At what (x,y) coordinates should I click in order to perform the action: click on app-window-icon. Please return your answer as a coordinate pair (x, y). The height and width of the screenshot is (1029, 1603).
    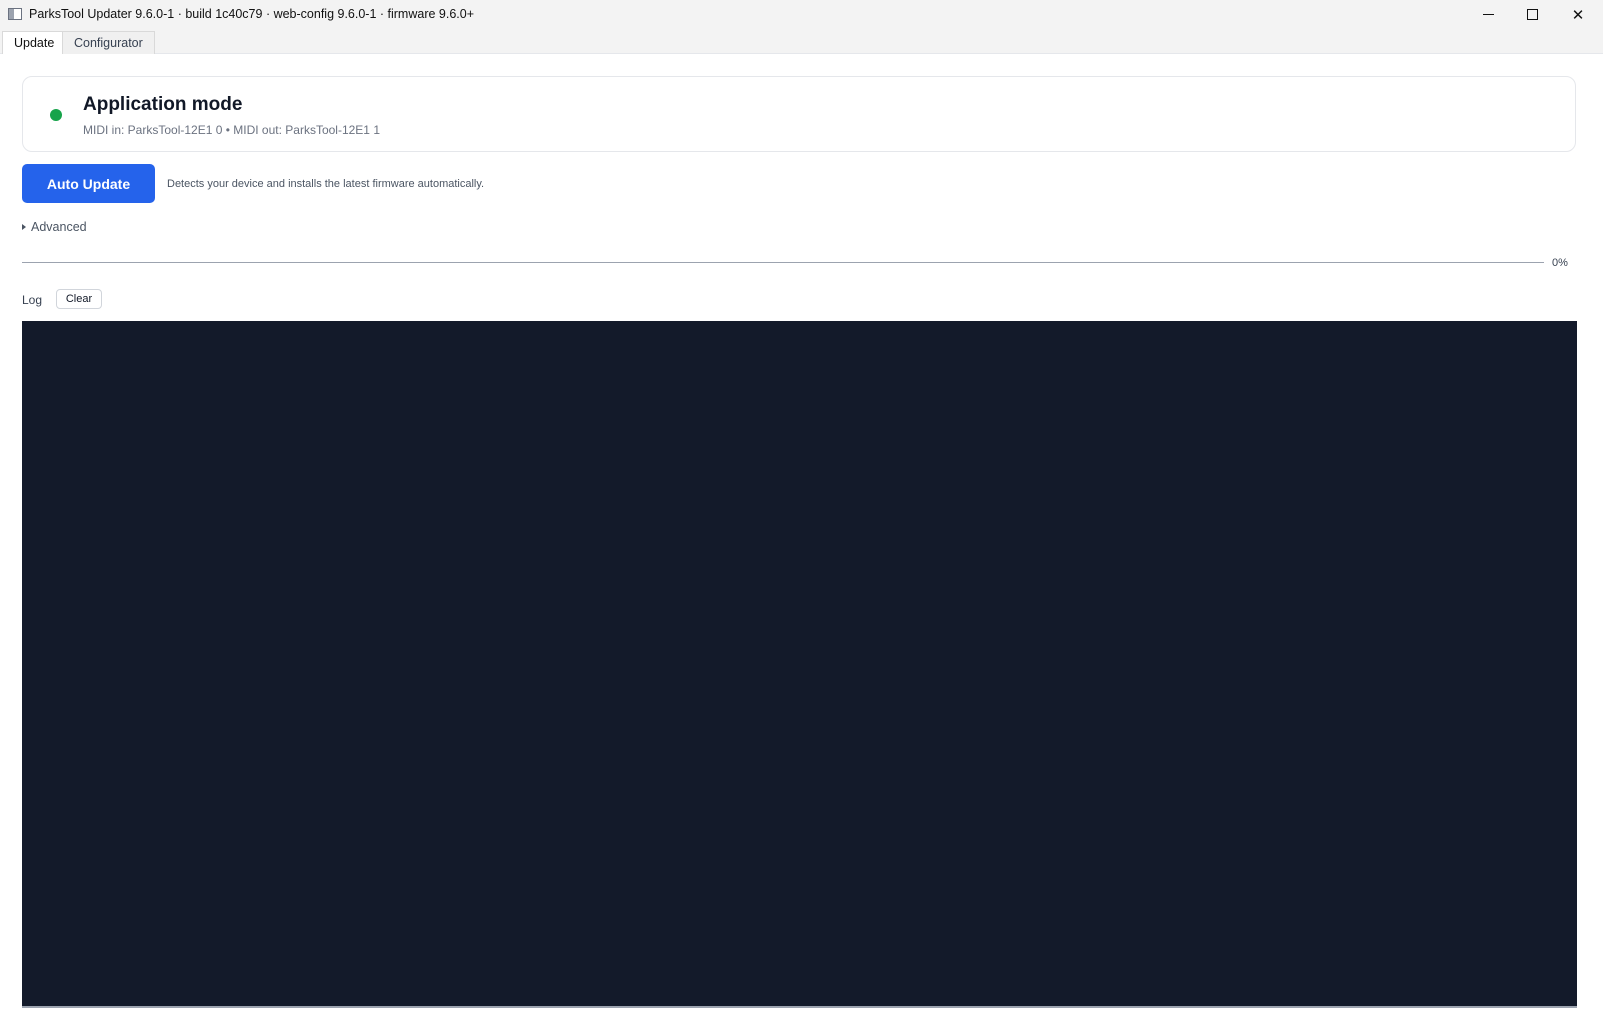
    Looking at the image, I should click on (15, 14).